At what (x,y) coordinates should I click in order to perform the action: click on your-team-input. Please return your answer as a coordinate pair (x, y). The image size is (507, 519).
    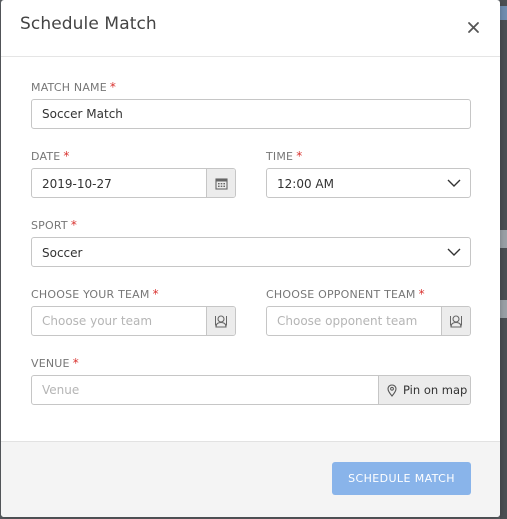
    Looking at the image, I should click on (120, 321).